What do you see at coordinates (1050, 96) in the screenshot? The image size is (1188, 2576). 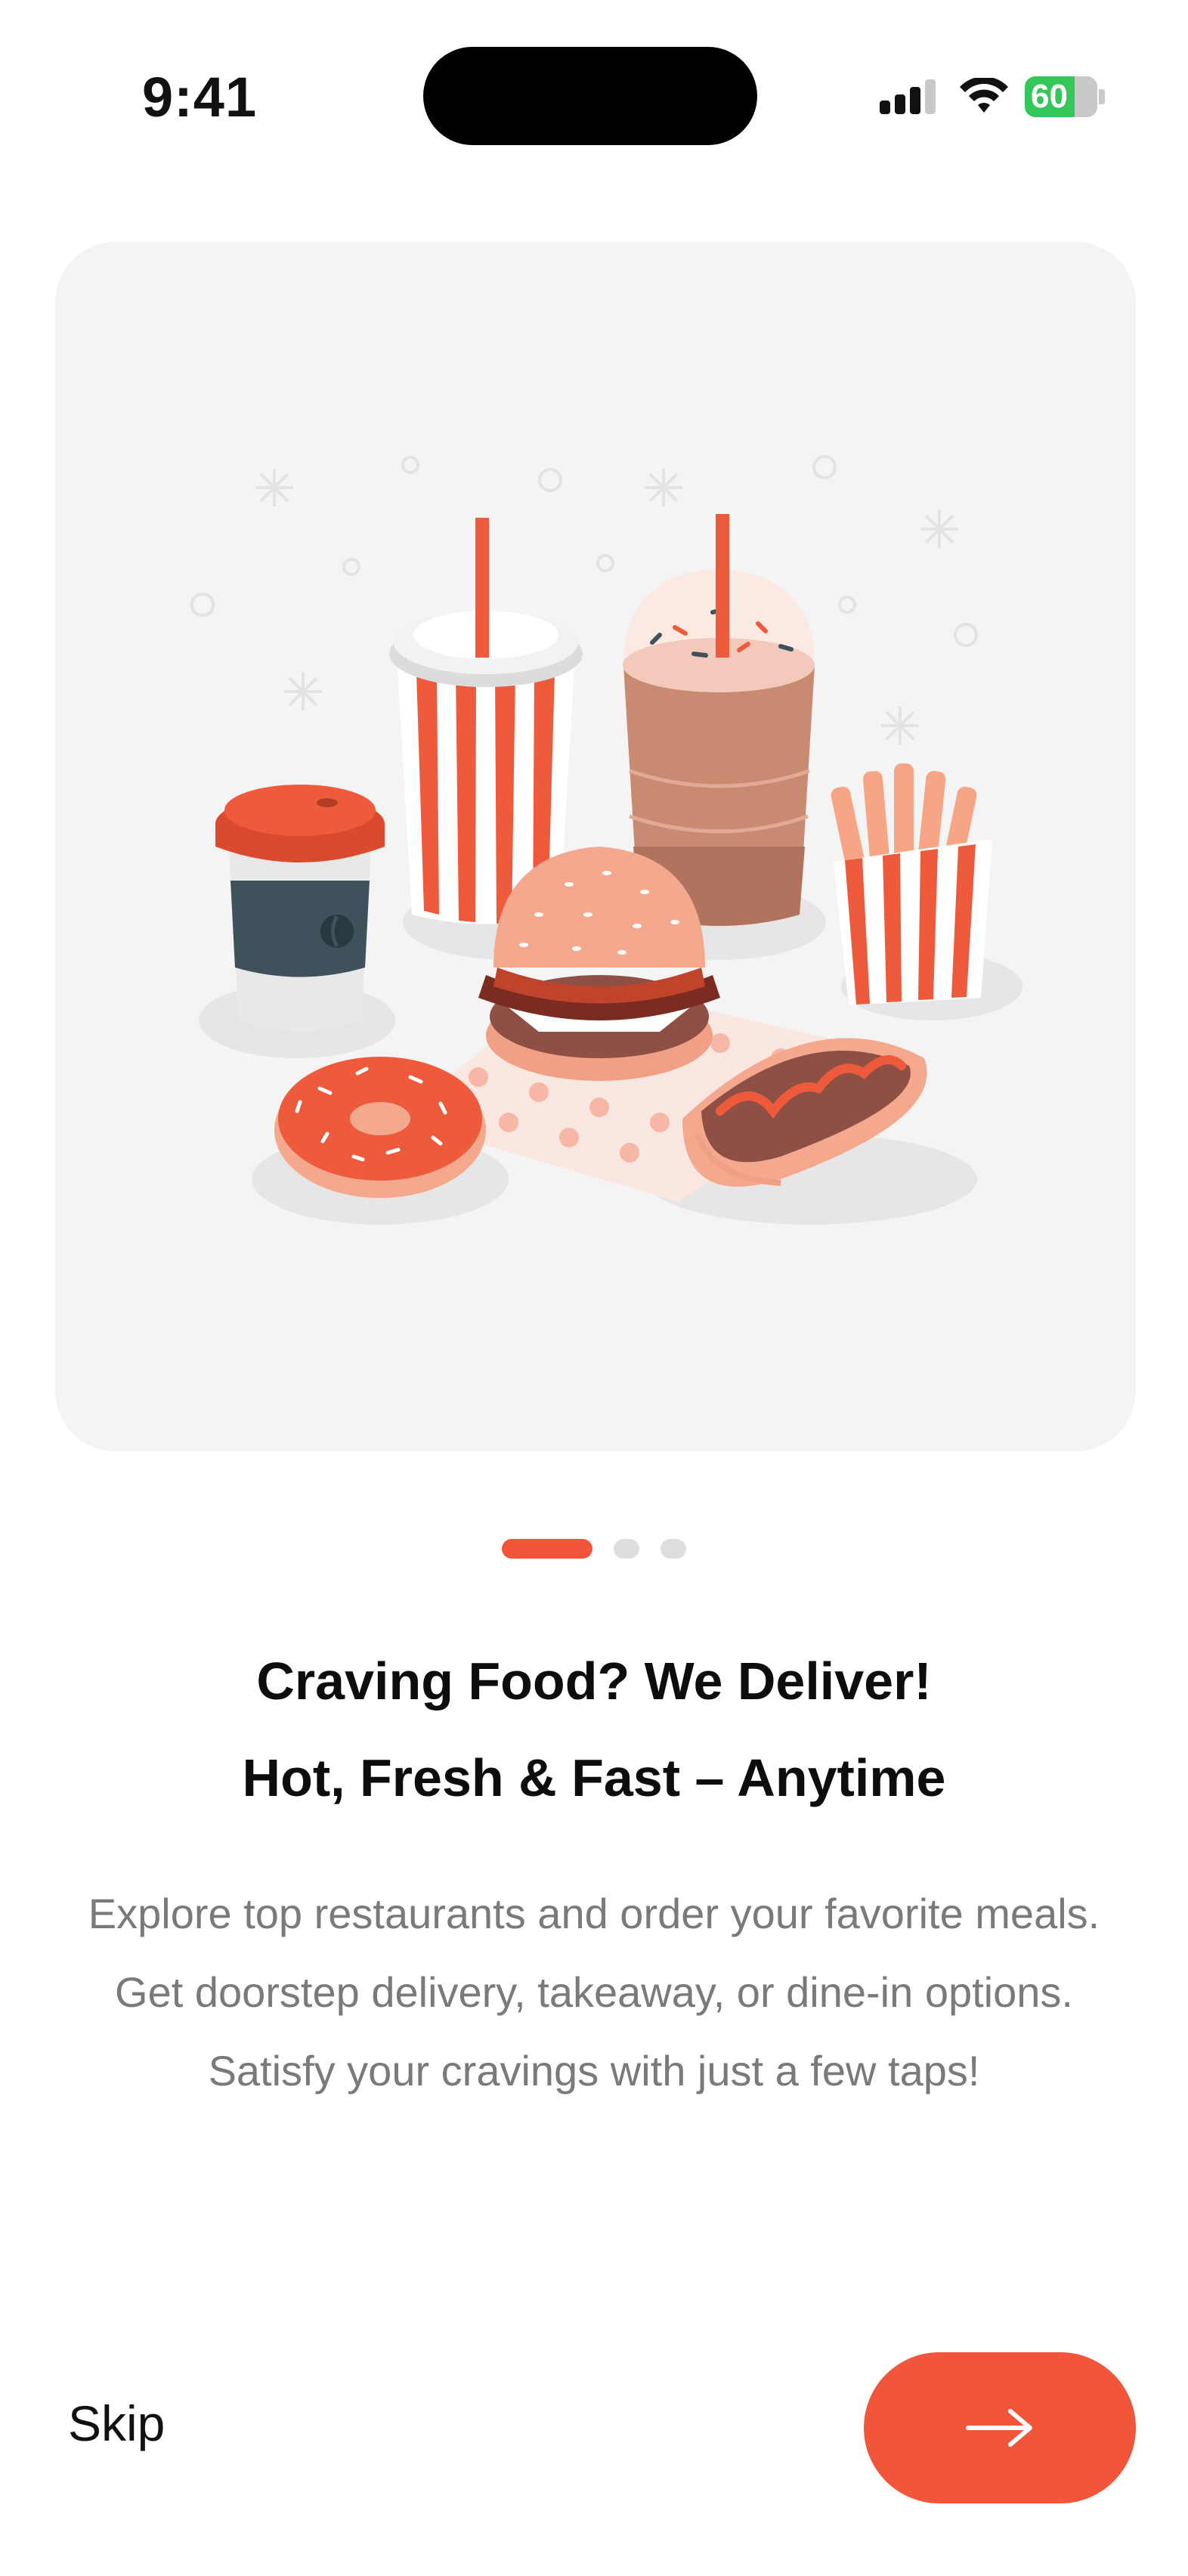 I see `battery-level: 60` at bounding box center [1050, 96].